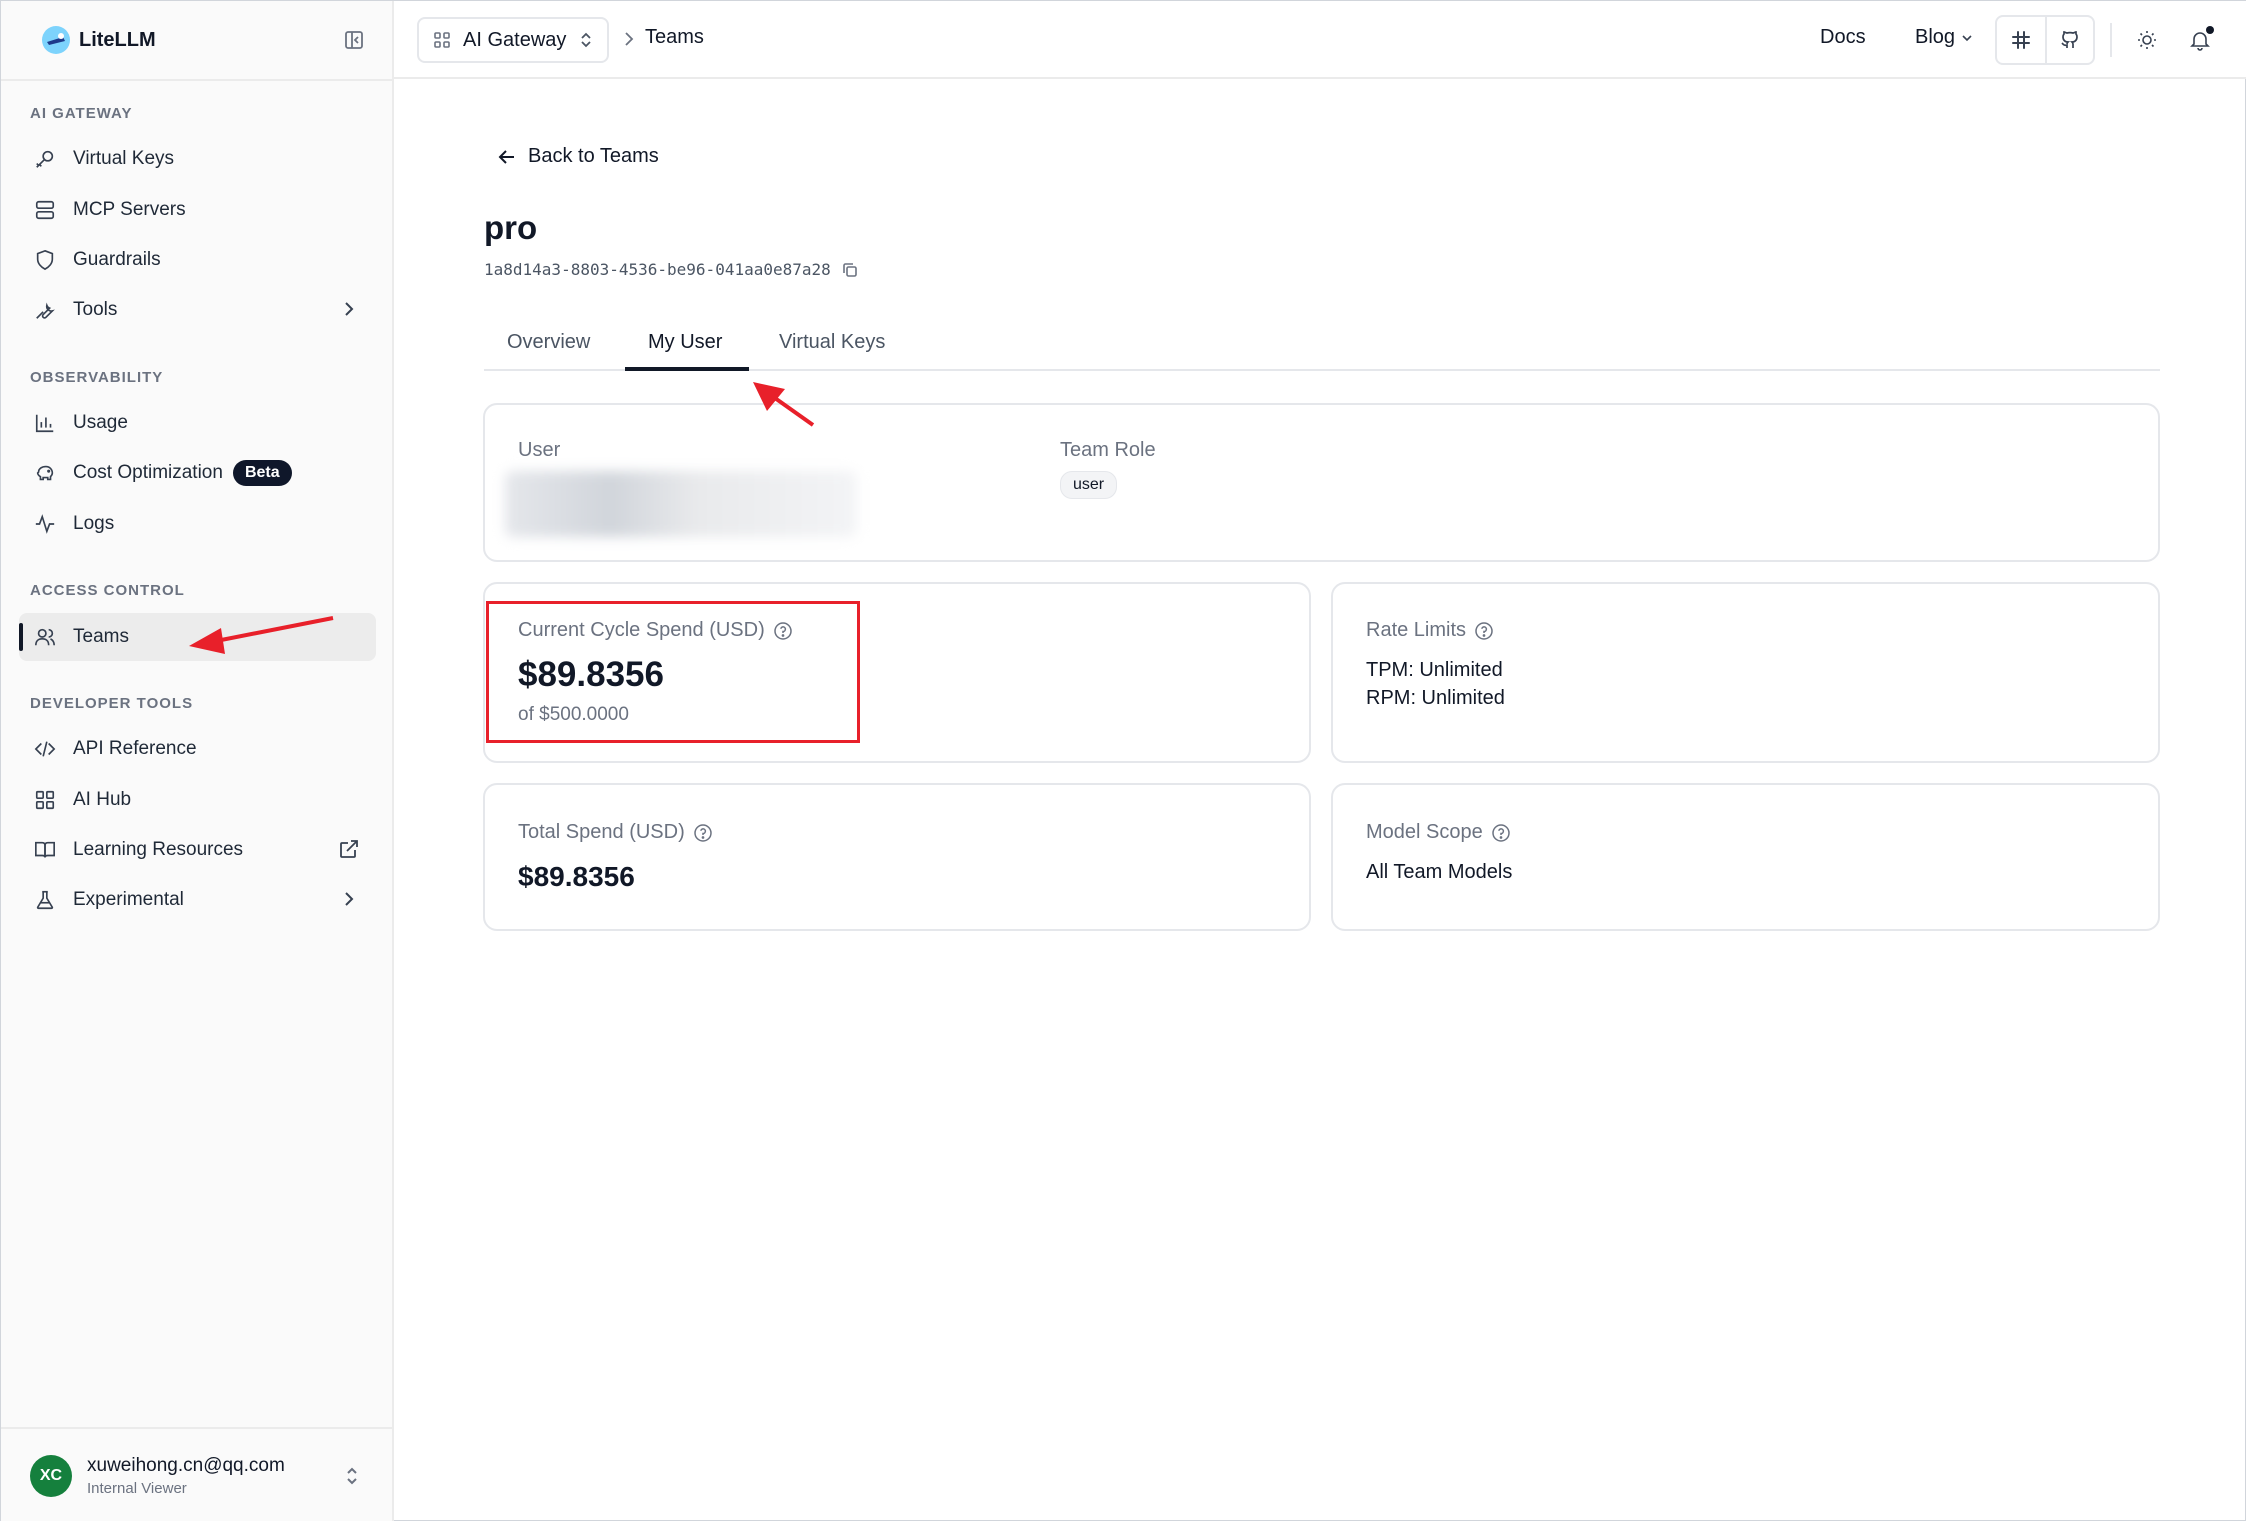 This screenshot has width=2246, height=1521. What do you see at coordinates (197, 159) in the screenshot?
I see `sidebar-item-virtual-keys: Virtual Keys` at bounding box center [197, 159].